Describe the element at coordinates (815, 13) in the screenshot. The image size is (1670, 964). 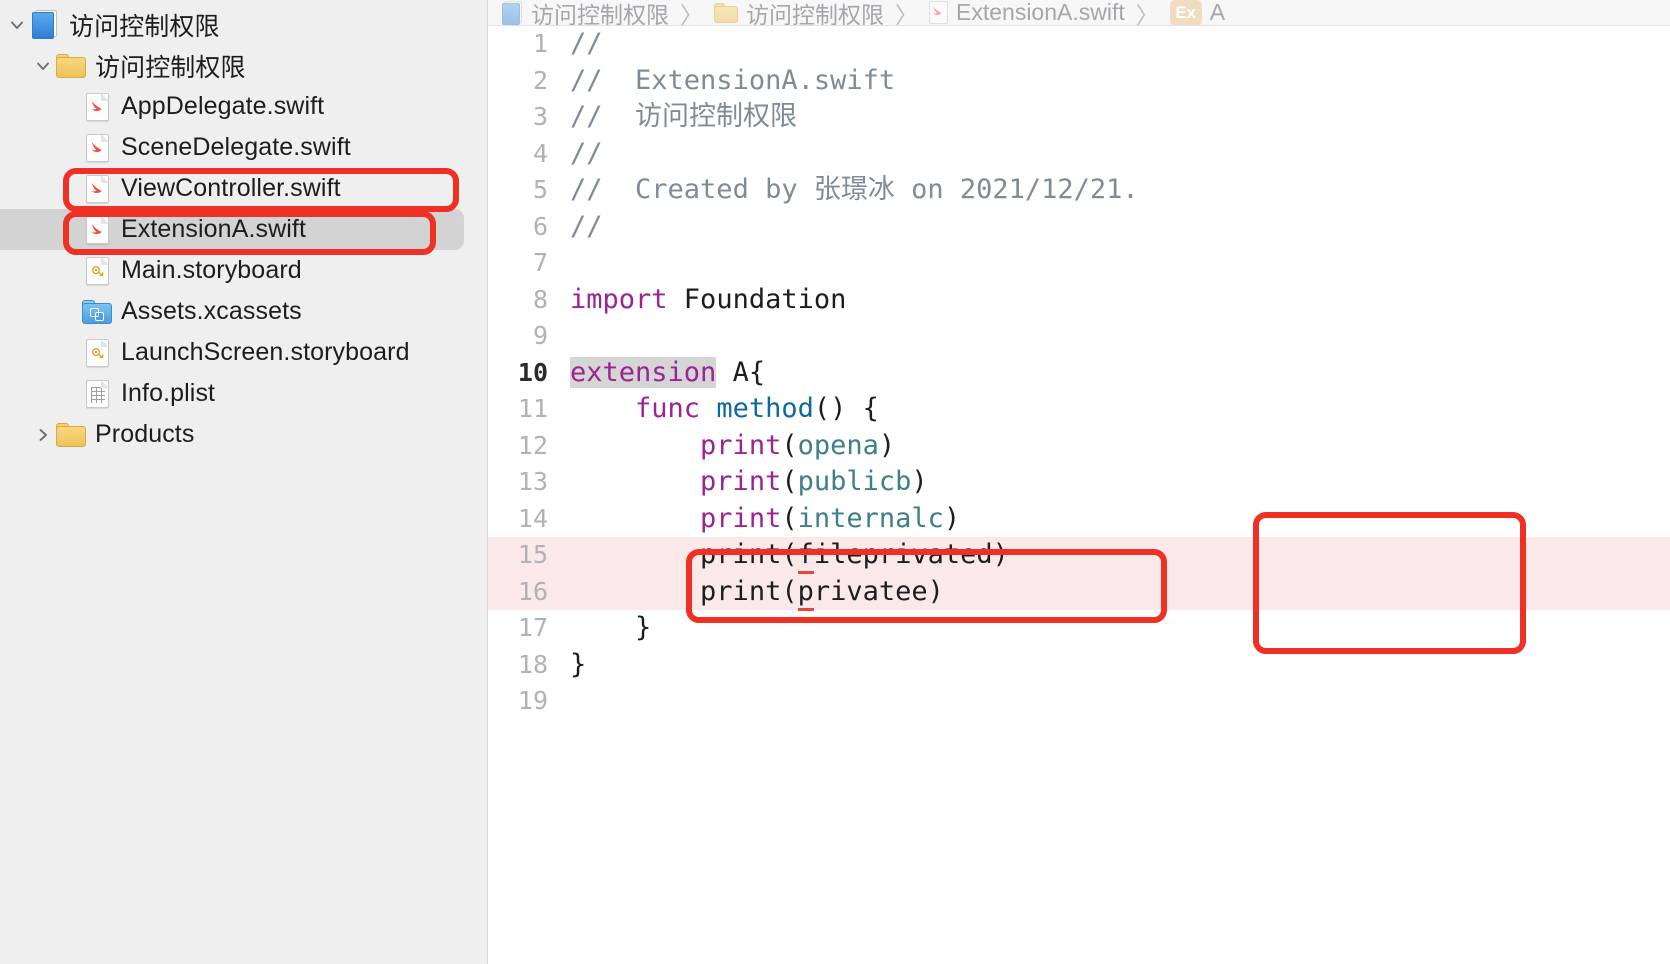
I see `breadcrumb-label: 访问控制权限` at that location.